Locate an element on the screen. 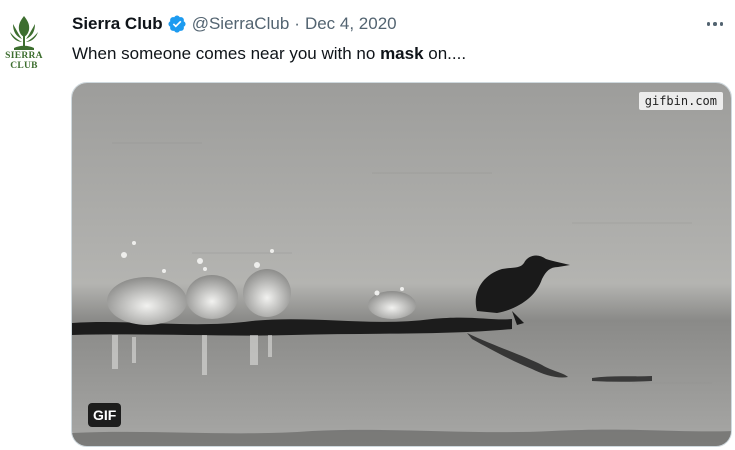  logo-text-line2: CLUB is located at coordinates (24, 66).